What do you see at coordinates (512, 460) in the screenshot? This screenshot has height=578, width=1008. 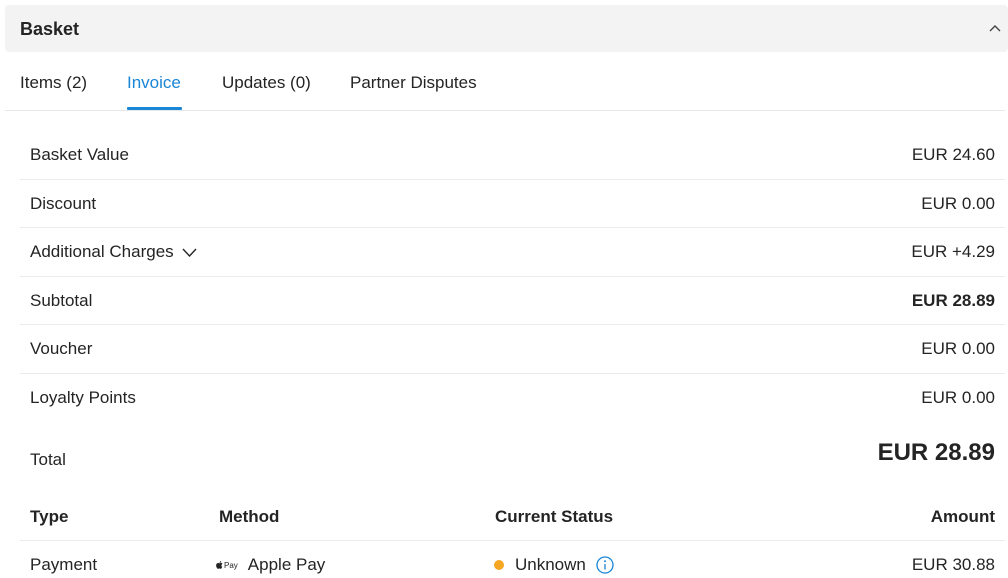 I see `row-total: Total EUR 28.89` at bounding box center [512, 460].